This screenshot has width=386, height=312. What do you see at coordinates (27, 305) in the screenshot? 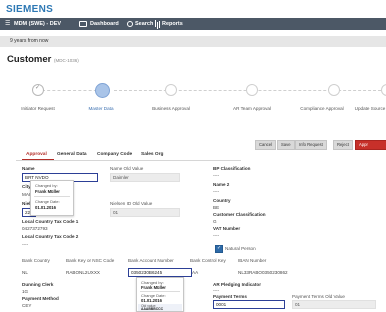
I see `payment-method-value: CEY` at bounding box center [27, 305].